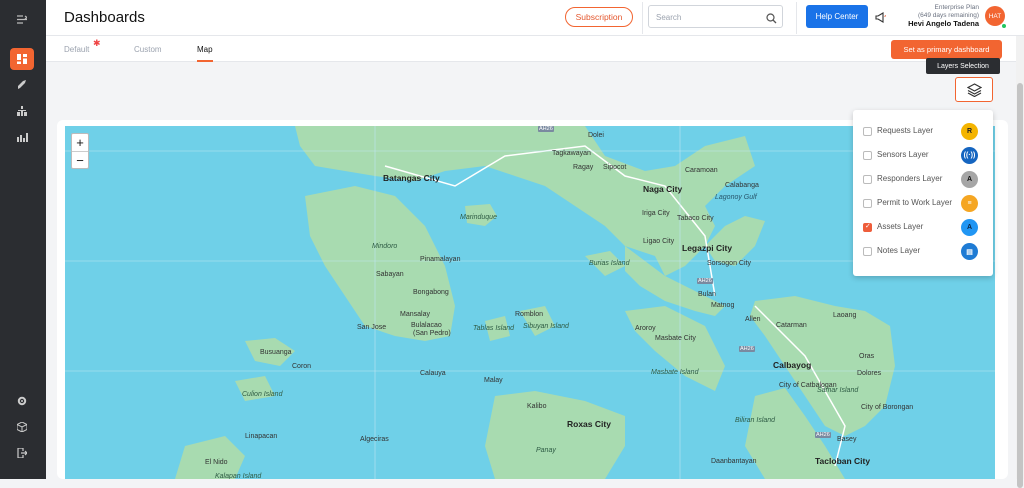 The width and height of the screenshot is (1024, 488). I want to click on layers-tooltip: Layers Selection, so click(963, 66).